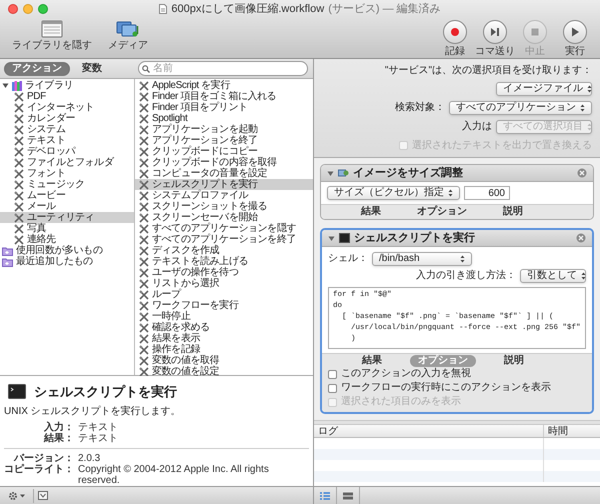 The image size is (600, 504). What do you see at coordinates (67, 239) in the screenshot?
I see `tree-item: 連絡先` at bounding box center [67, 239].